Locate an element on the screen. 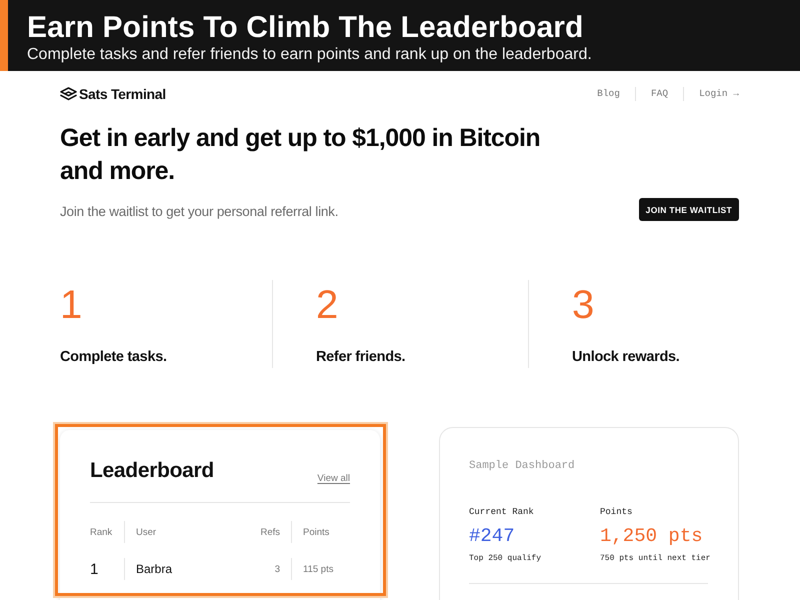 This screenshot has width=800, height=600. step-number: 2 is located at coordinates (327, 305).